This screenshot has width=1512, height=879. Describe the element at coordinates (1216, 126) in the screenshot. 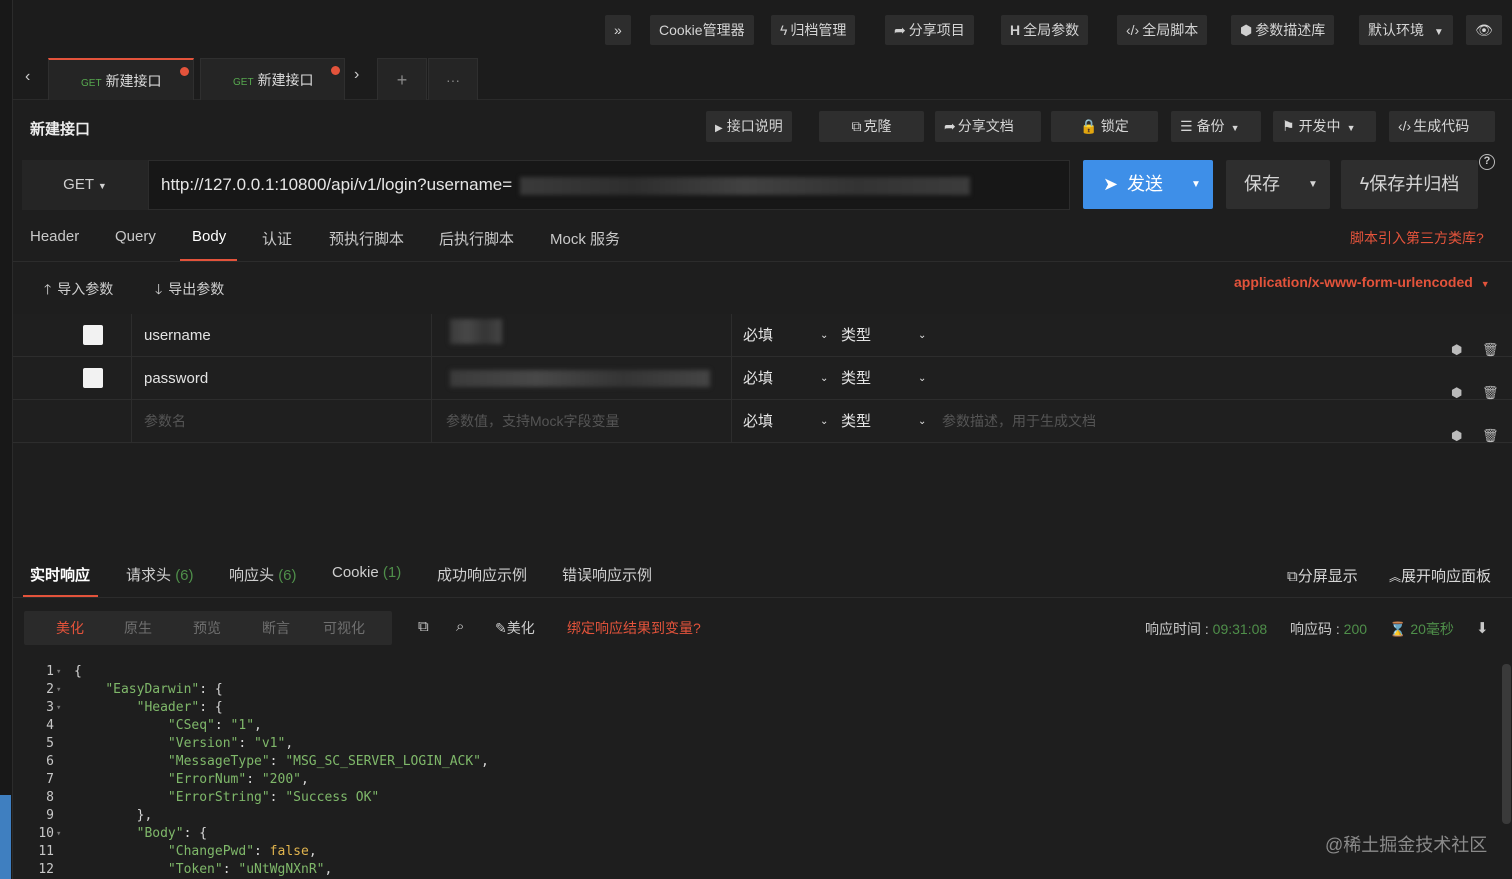

I see `backup-button: ☰ 备份 ▼` at that location.